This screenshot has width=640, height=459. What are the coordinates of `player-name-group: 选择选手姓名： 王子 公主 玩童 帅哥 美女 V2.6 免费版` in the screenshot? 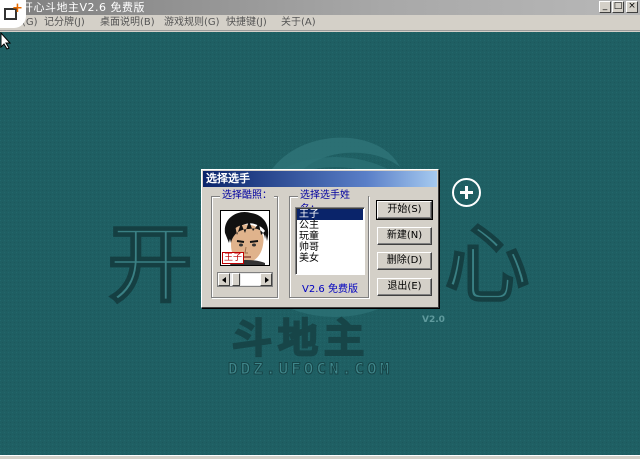 It's located at (329, 243).